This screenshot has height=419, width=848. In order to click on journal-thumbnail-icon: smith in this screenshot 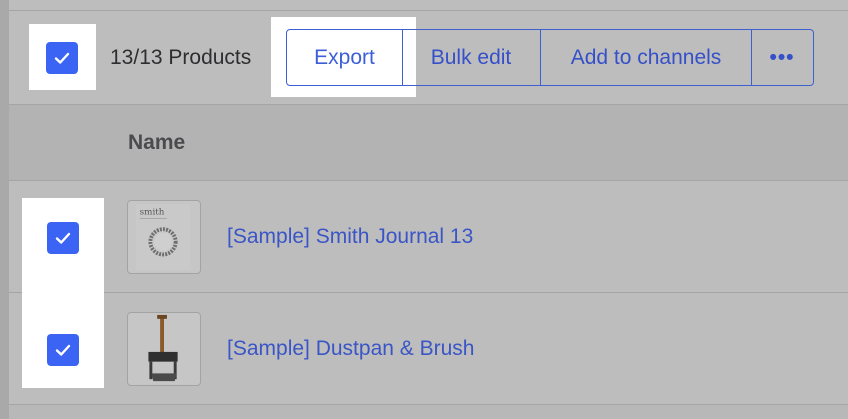, I will do `click(163, 237)`.